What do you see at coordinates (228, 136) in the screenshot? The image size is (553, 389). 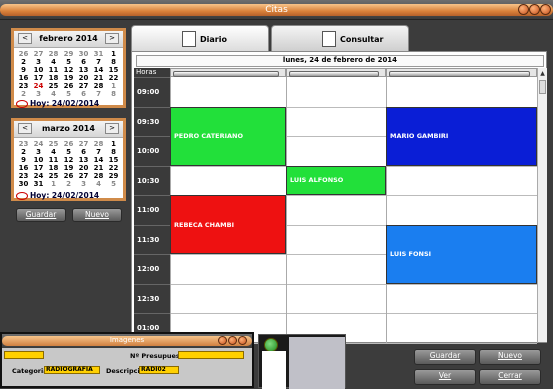 I see `appointment-block: PEDRO CATERIANO` at bounding box center [228, 136].